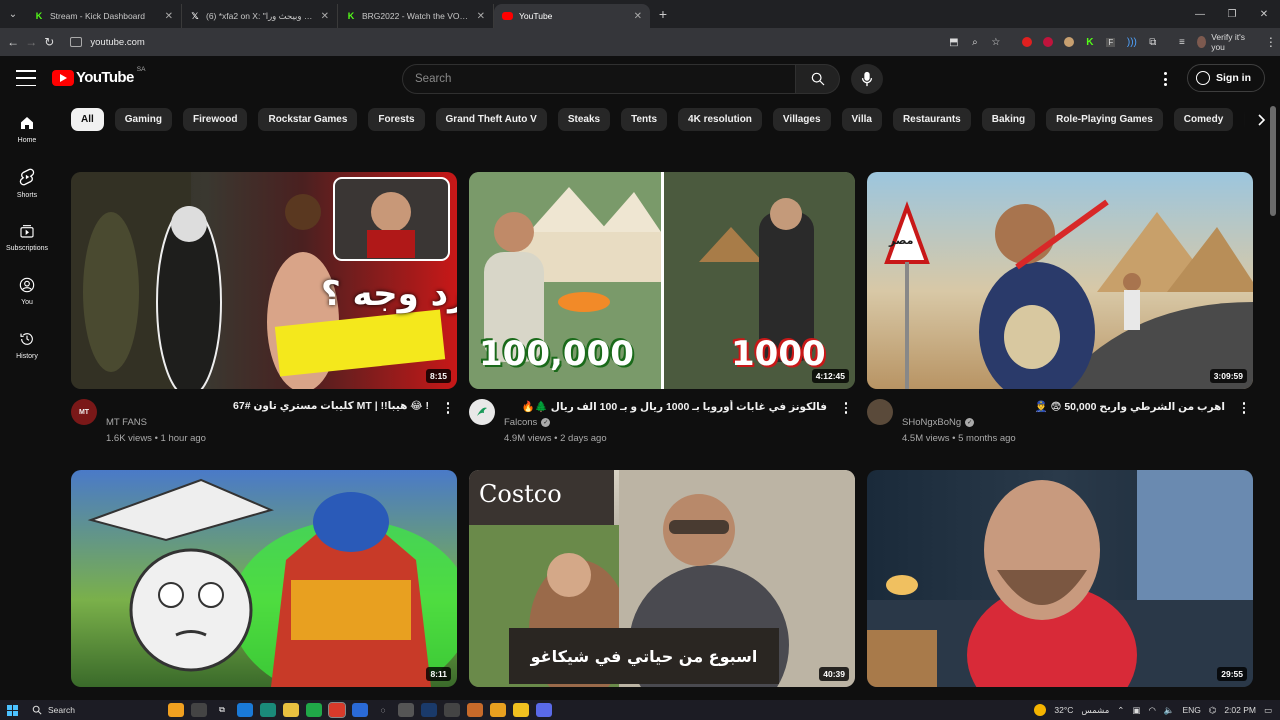 This screenshot has width=1280, height=720. Describe the element at coordinates (27, 129) in the screenshot. I see `sidebar-item-home: Home` at that location.